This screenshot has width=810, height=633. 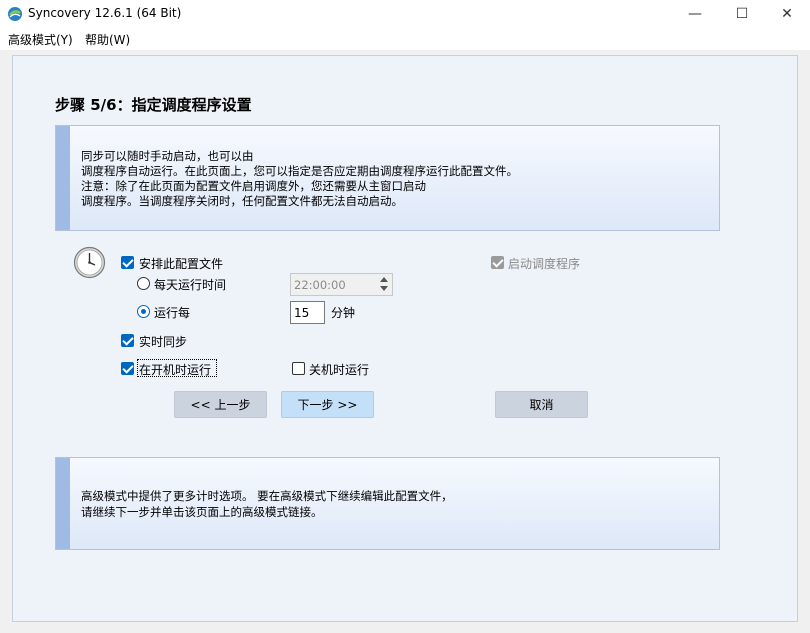 What do you see at coordinates (143, 283) in the screenshot?
I see `daily-run-radio` at bounding box center [143, 283].